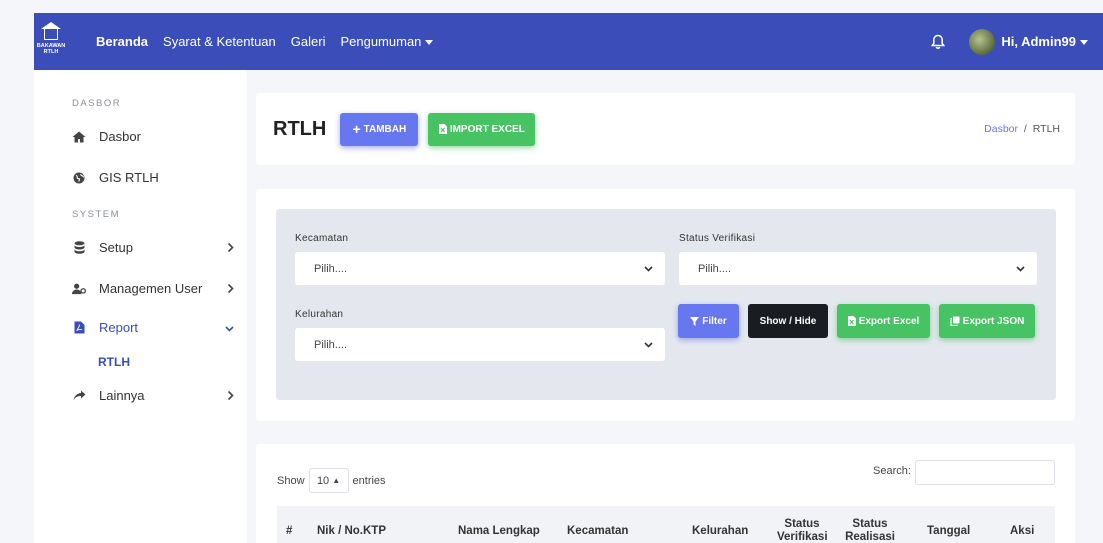  What do you see at coordinates (51, 30) in the screenshot?
I see `house-icon` at bounding box center [51, 30].